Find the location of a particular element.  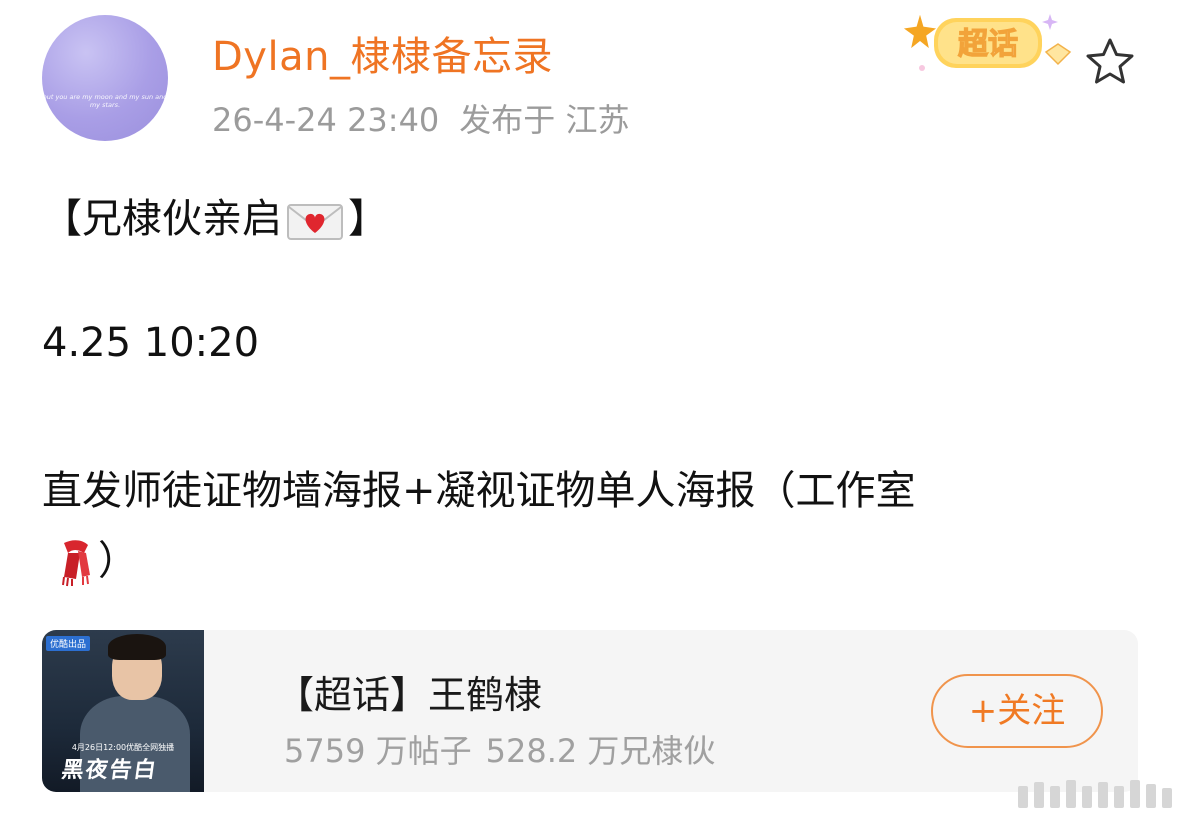

thumb-figure-hair is located at coordinates (137, 647).